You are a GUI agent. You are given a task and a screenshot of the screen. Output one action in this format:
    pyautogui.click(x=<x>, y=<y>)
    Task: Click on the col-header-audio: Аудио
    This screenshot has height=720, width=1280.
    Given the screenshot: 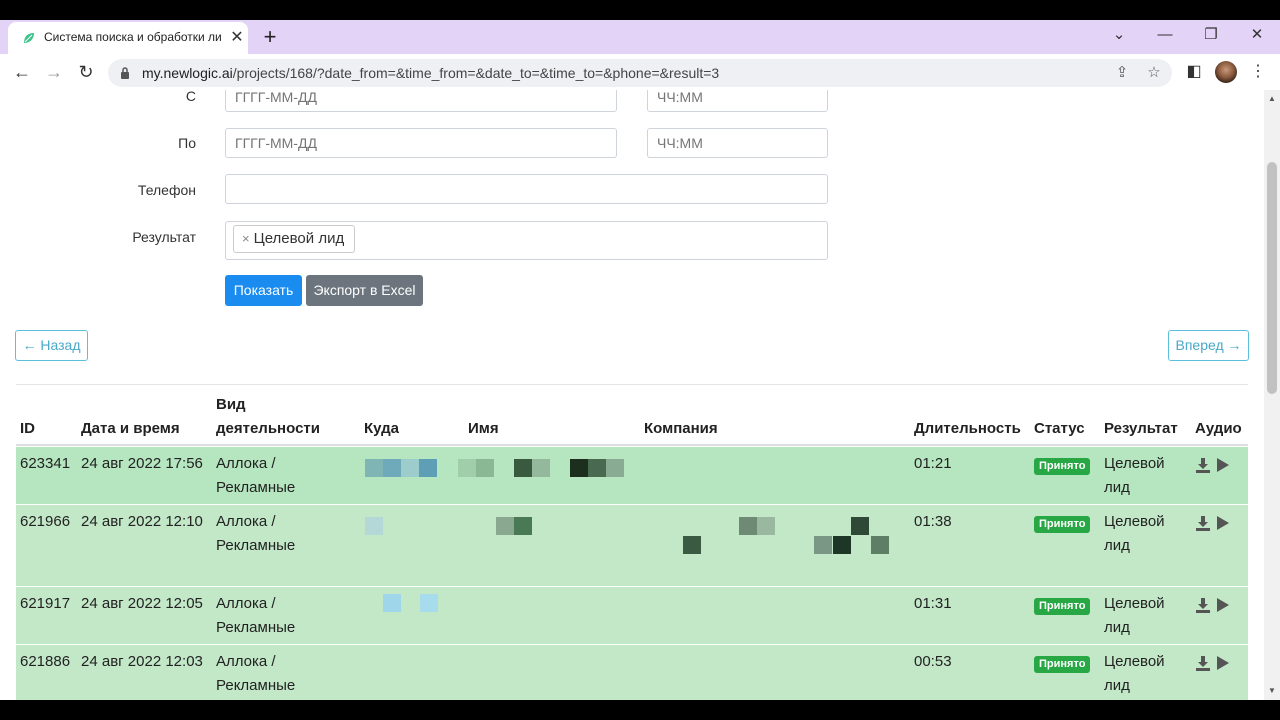 What is the action you would take?
    pyautogui.click(x=1218, y=428)
    